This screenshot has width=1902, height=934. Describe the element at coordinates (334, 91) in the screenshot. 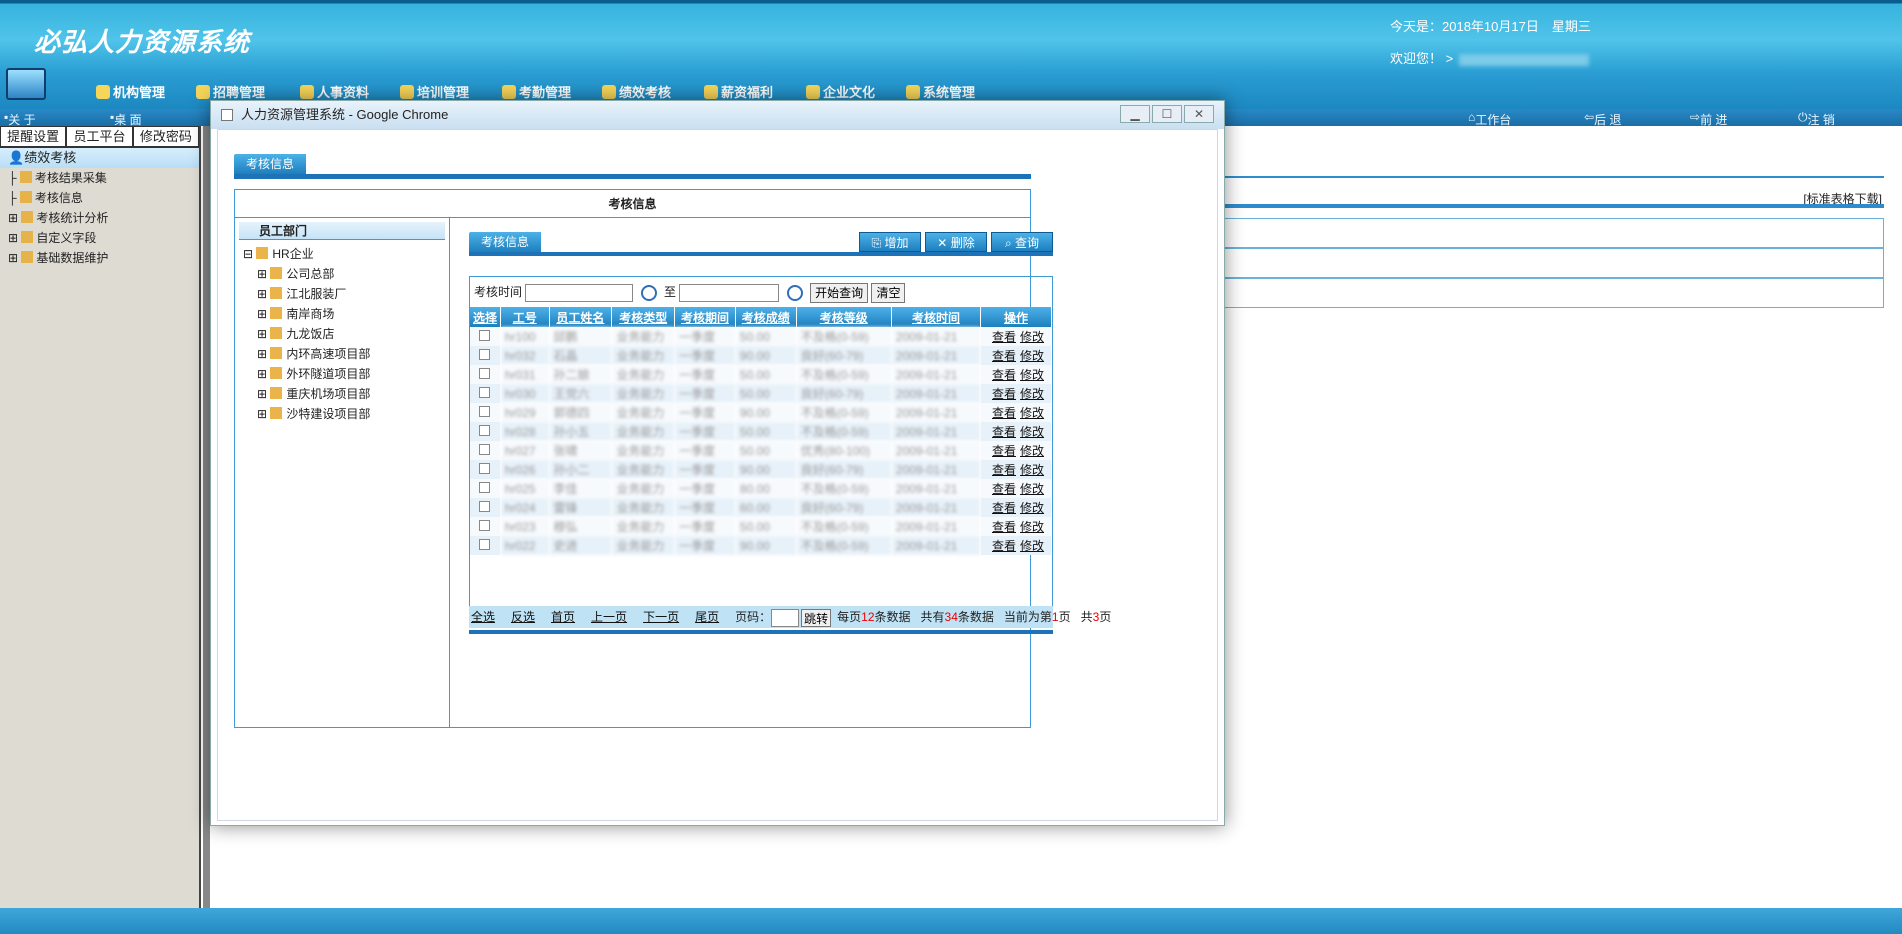

I see `nav-item-3: 人事资料` at that location.